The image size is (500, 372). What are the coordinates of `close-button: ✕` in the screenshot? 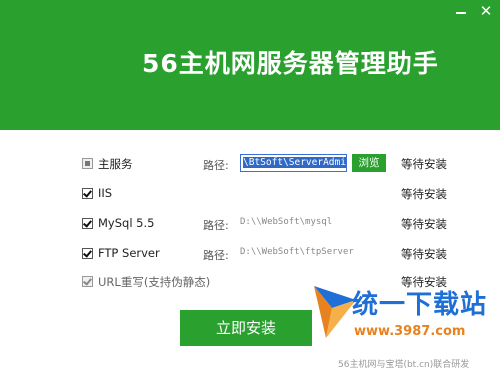 It's located at (486, 11).